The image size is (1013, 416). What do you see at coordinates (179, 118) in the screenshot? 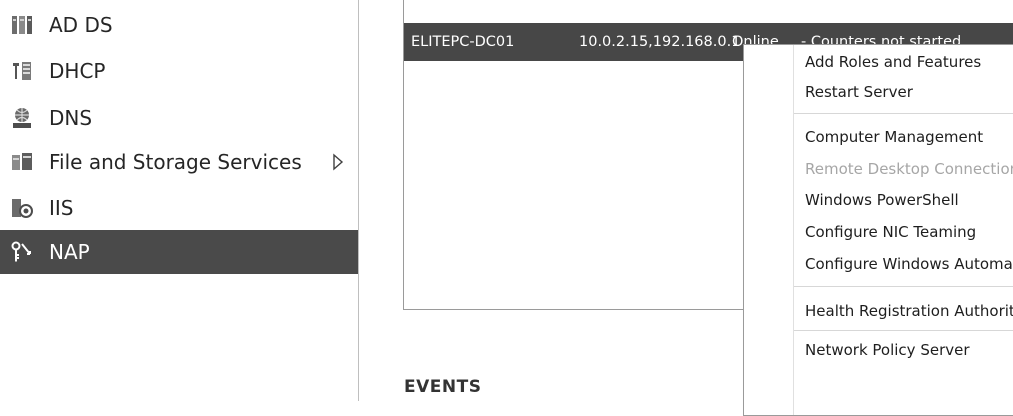
I see `nav-item-dns: DNS` at bounding box center [179, 118].